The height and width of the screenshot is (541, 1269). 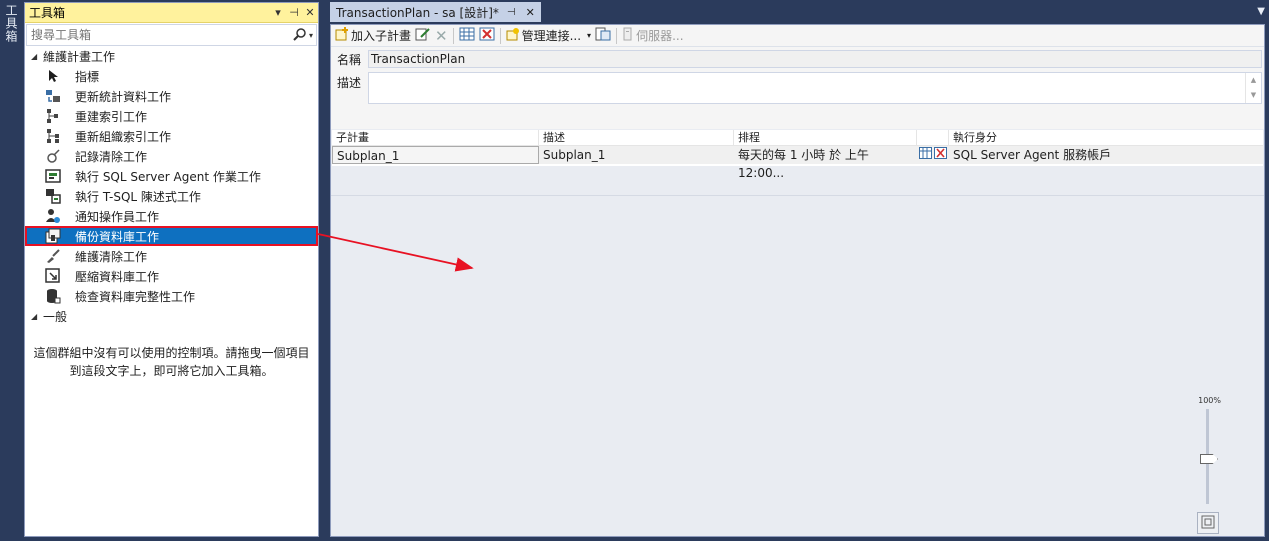 I want to click on pointer-icon, so click(x=53, y=76).